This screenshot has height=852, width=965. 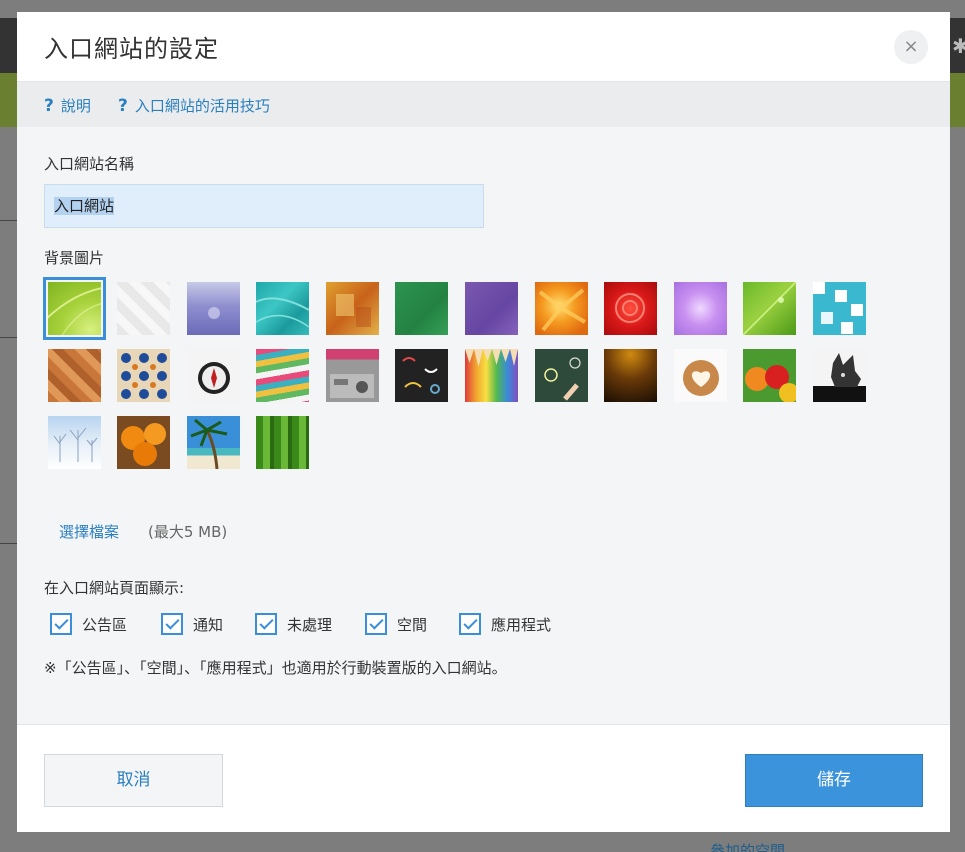 What do you see at coordinates (282, 375) in the screenshot?
I see `background-thumb-colored-books` at bounding box center [282, 375].